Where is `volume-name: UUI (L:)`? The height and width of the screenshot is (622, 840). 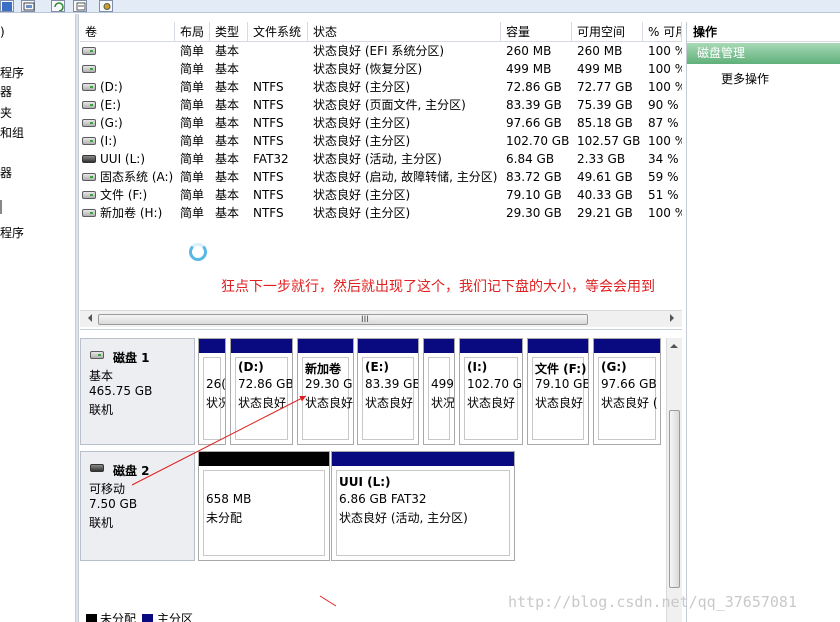
volume-name: UUI (L:) is located at coordinates (123, 159).